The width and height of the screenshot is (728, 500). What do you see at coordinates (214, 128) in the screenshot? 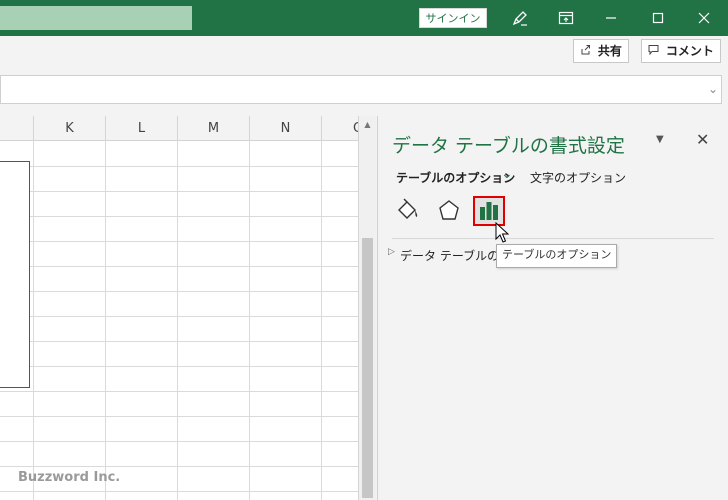
I see `column-header-m: M` at bounding box center [214, 128].